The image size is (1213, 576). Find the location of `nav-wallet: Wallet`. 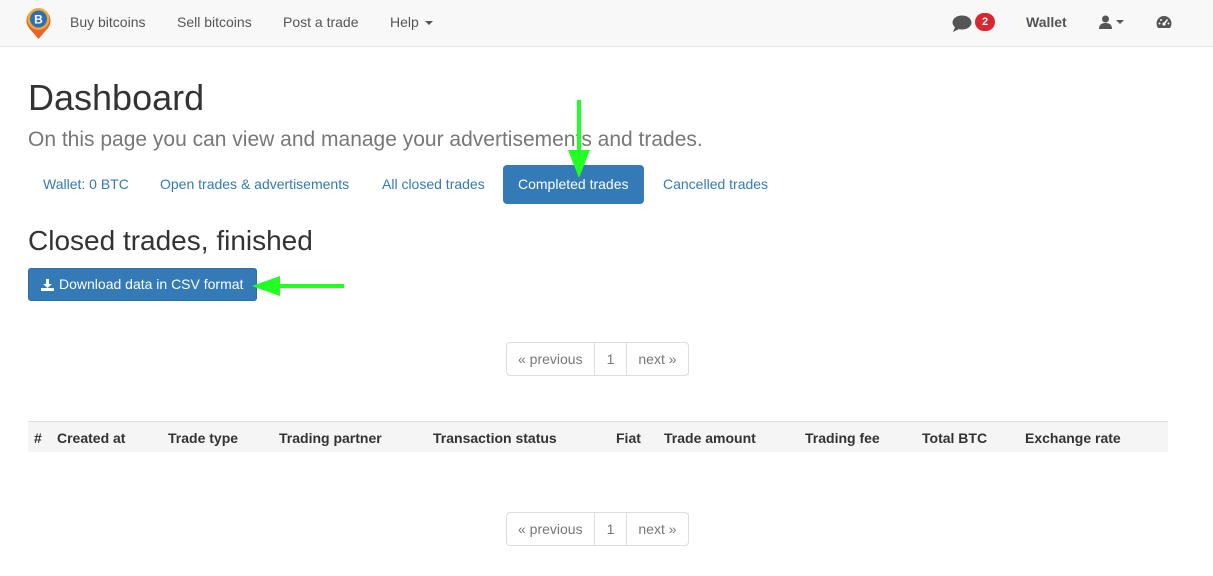

nav-wallet: Wallet is located at coordinates (1046, 22).